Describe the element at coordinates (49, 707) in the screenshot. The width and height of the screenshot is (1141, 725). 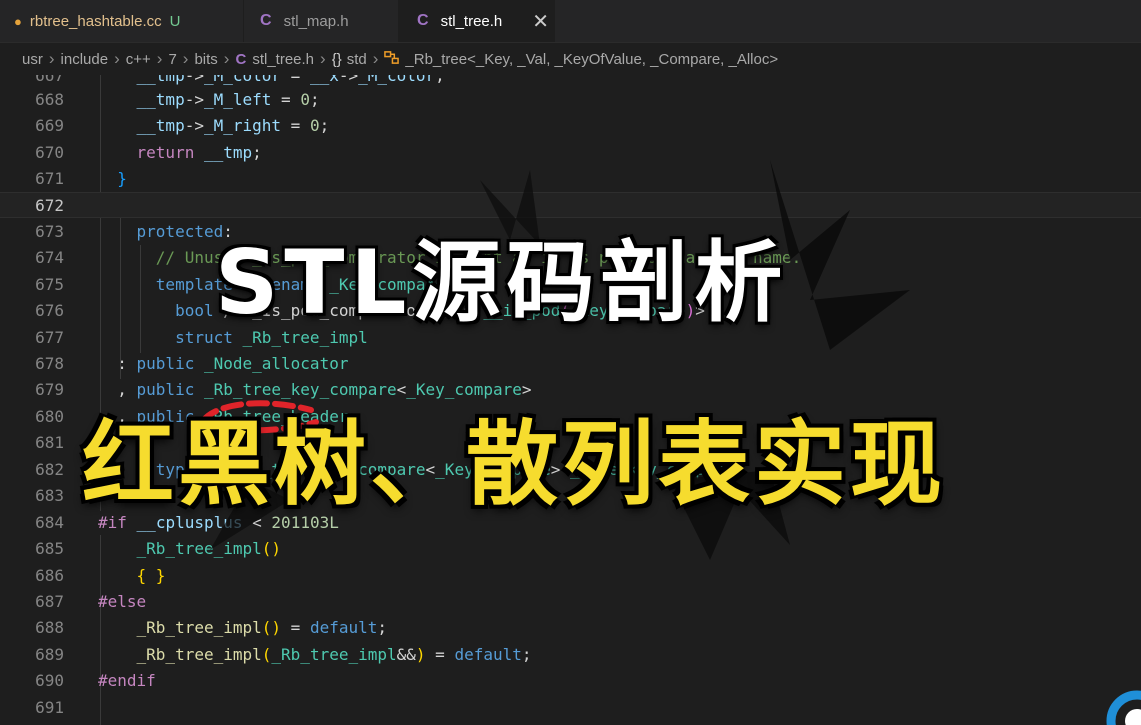
I see `code-line: 691` at that location.